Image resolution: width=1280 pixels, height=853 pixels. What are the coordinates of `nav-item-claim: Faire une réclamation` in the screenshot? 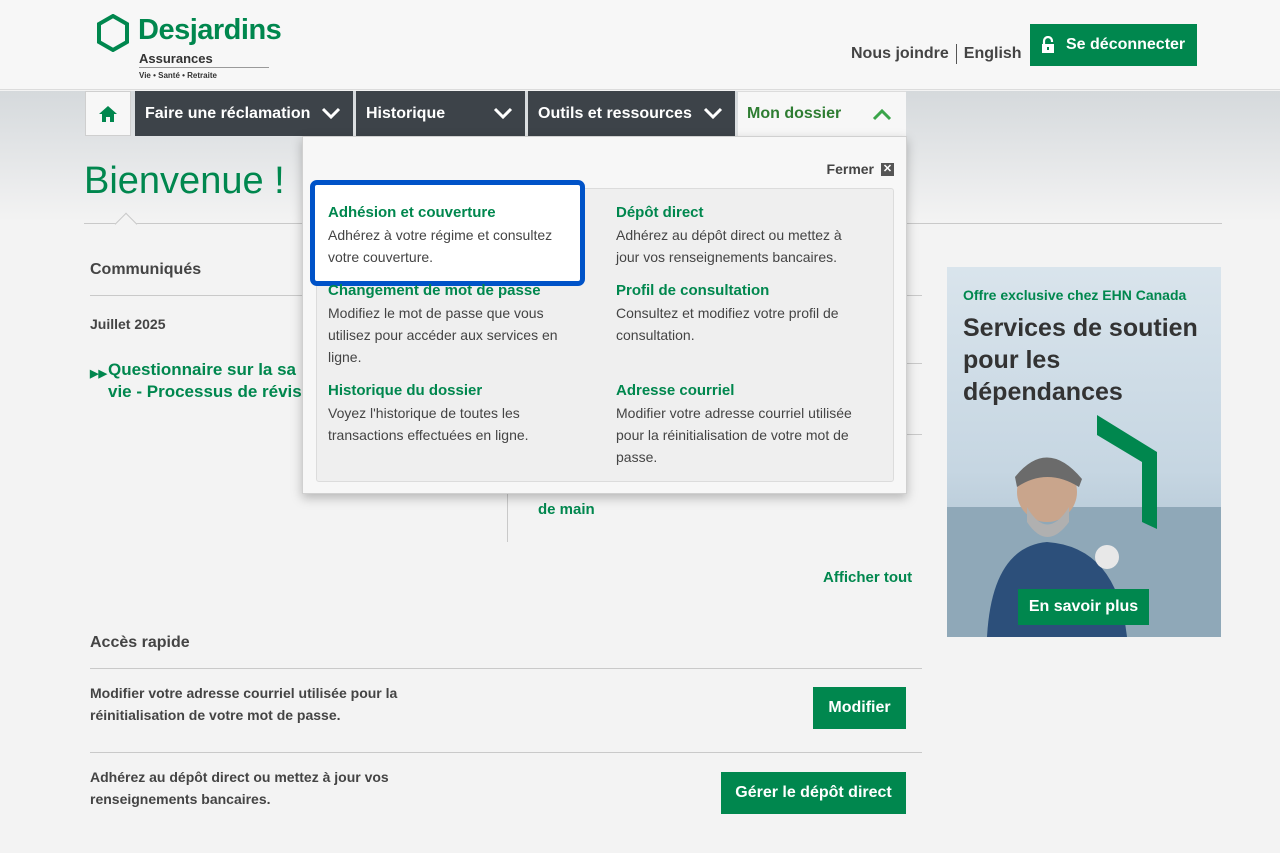 It's located at (244, 113).